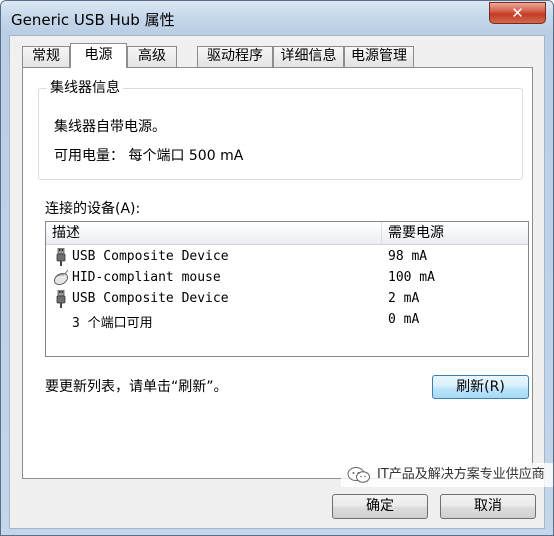  What do you see at coordinates (408, 256) in the screenshot?
I see `device-power: 98 mA` at bounding box center [408, 256].